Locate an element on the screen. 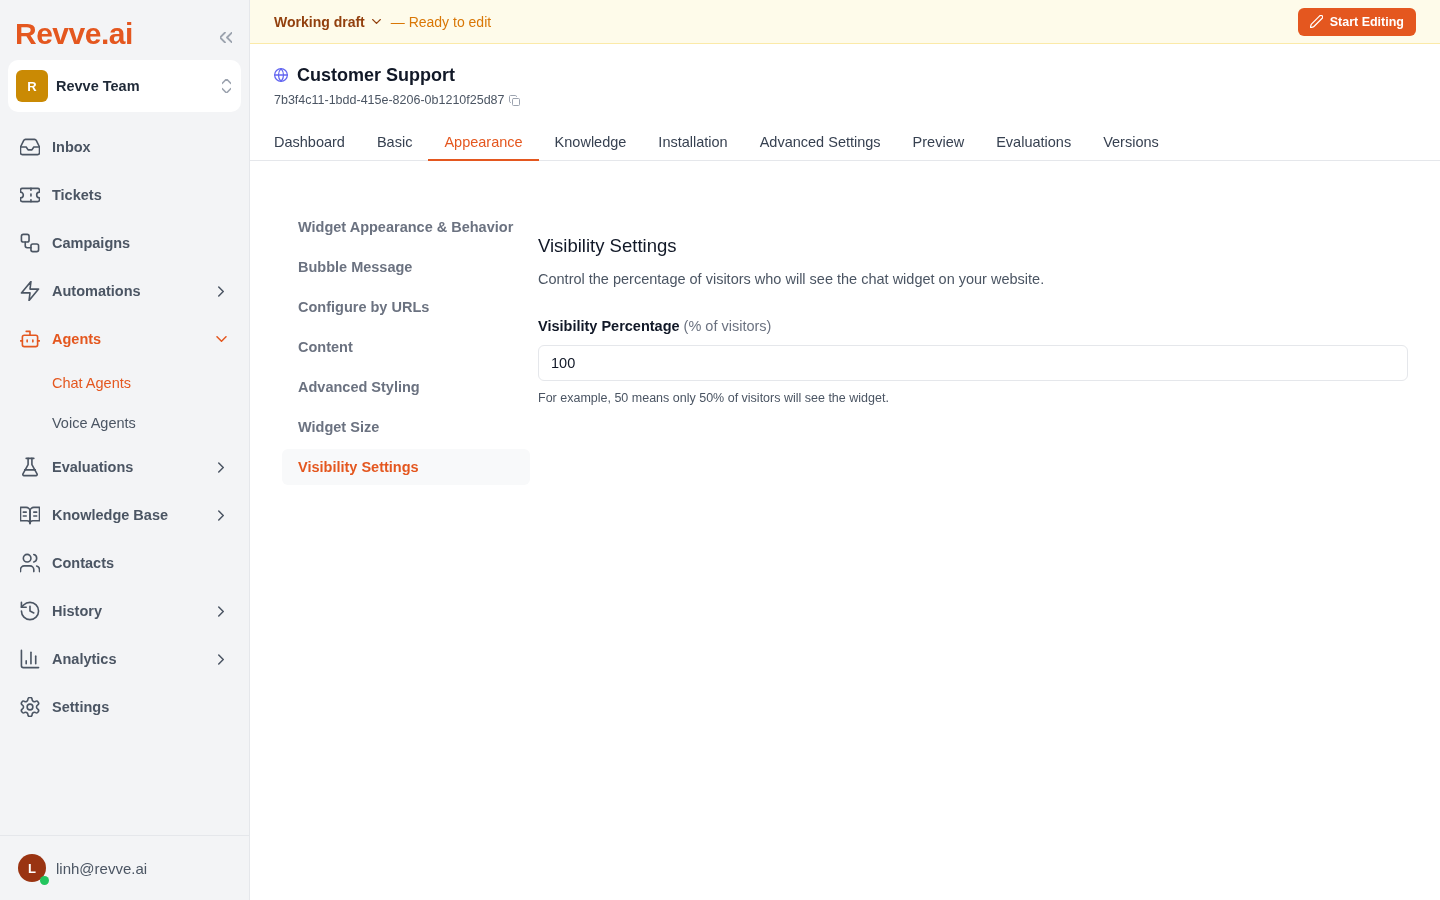 Image resolution: width=1440 pixels, height=900 pixels. sidebar-sub-item: Chat Agents is located at coordinates (124, 383).